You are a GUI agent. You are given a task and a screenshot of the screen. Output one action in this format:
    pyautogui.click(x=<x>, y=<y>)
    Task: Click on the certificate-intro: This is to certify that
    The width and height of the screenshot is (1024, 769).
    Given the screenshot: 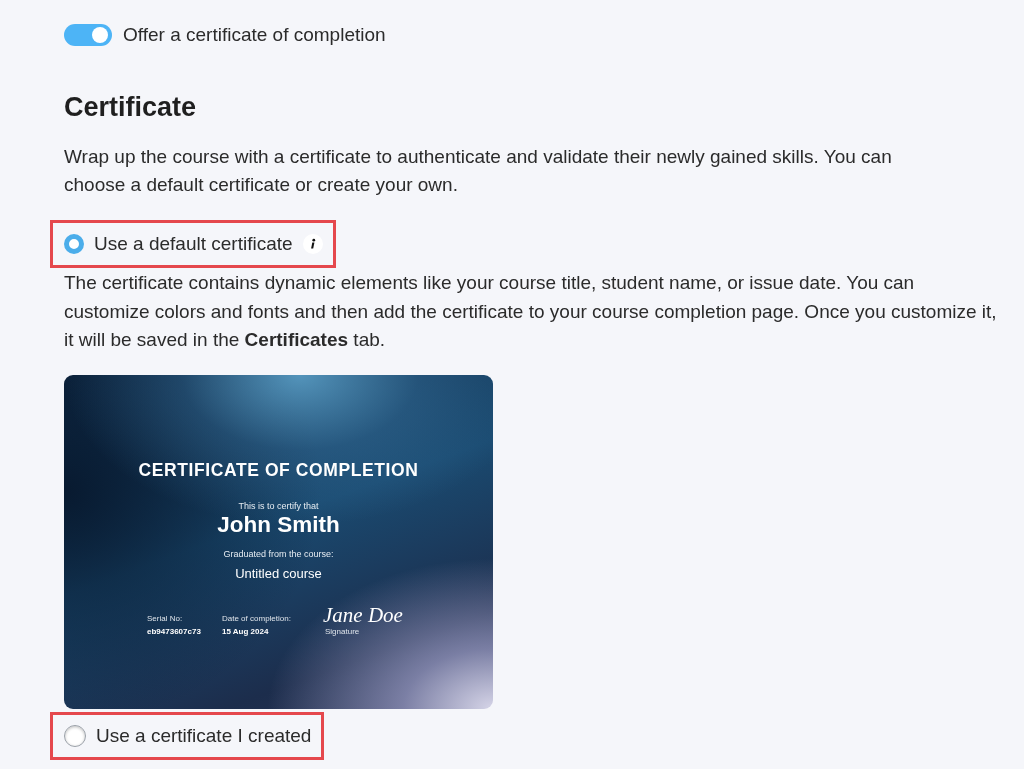 What is the action you would take?
    pyautogui.click(x=278, y=505)
    